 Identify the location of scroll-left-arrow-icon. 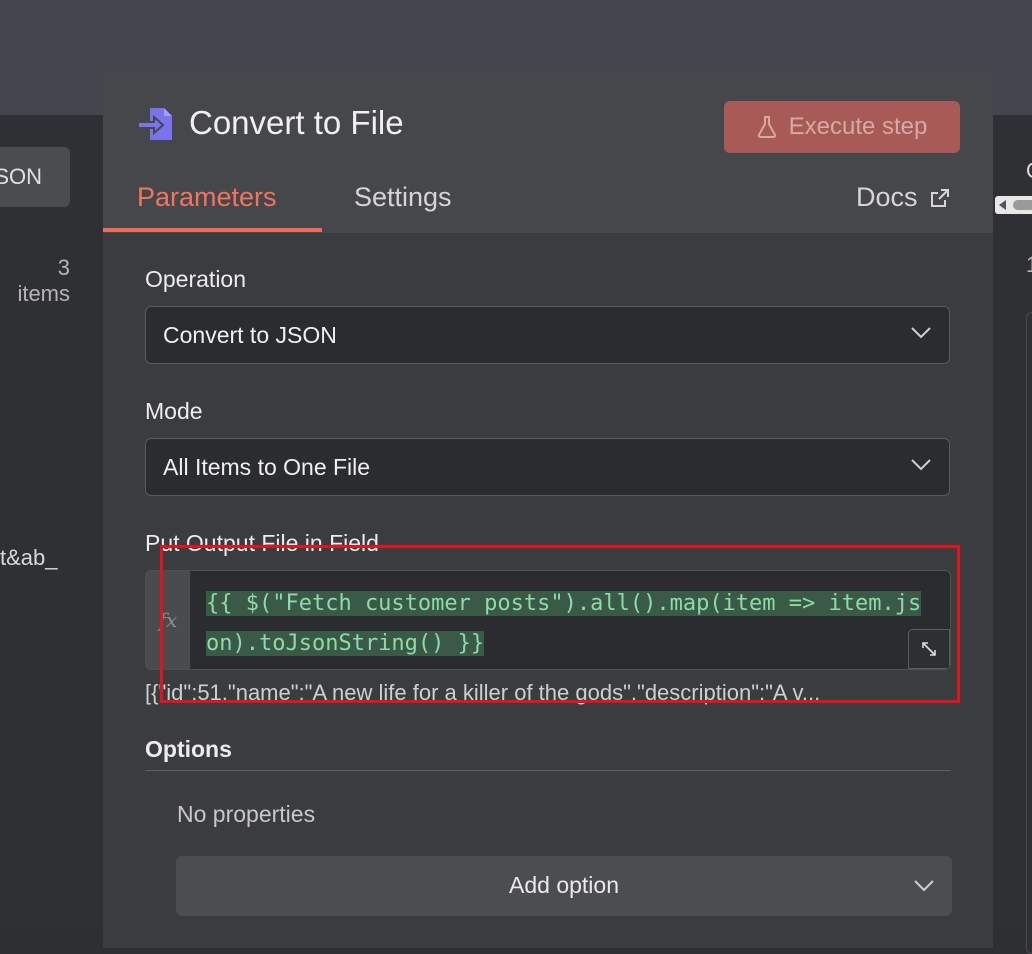
(1002, 205).